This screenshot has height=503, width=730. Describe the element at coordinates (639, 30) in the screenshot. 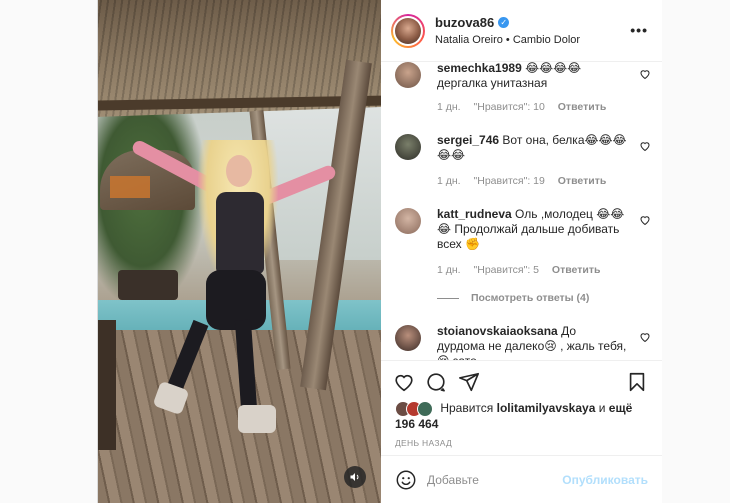

I see `more-options-button: •••` at that location.